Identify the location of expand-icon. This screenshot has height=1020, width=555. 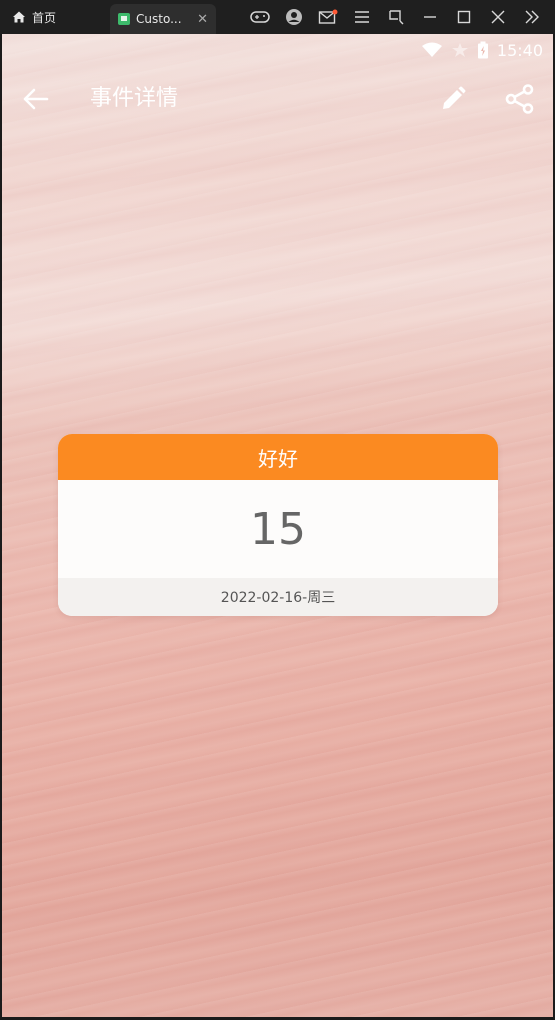
(532, 17).